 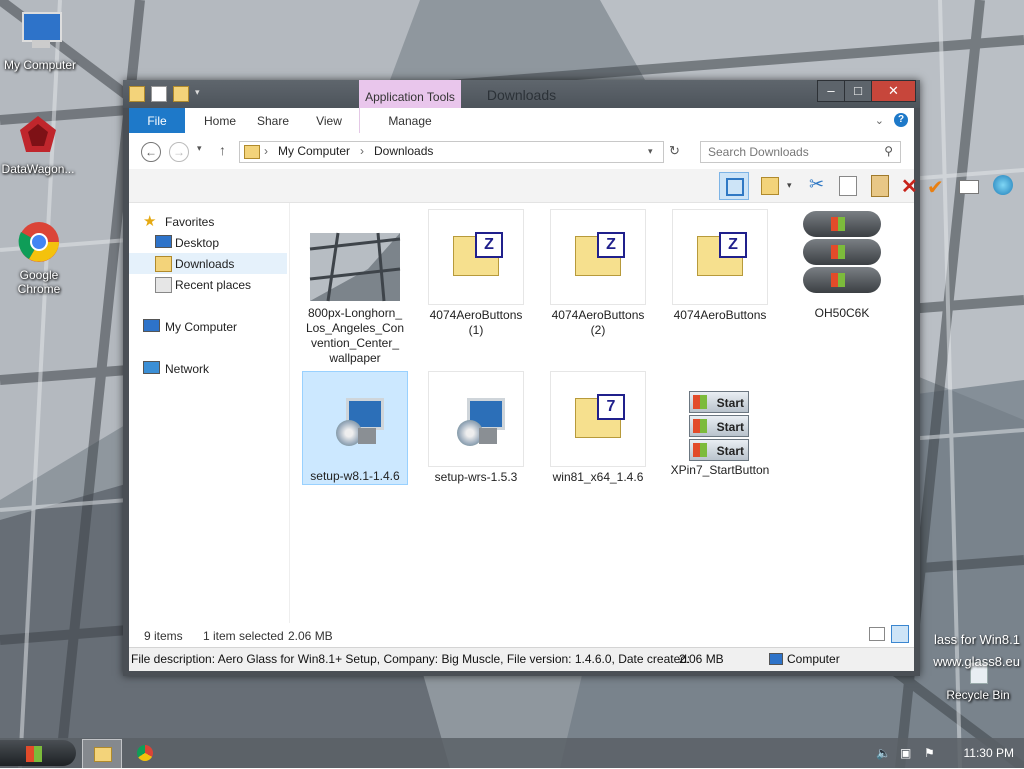 What do you see at coordinates (888, 151) in the screenshot?
I see `search-icon: ⚲` at bounding box center [888, 151].